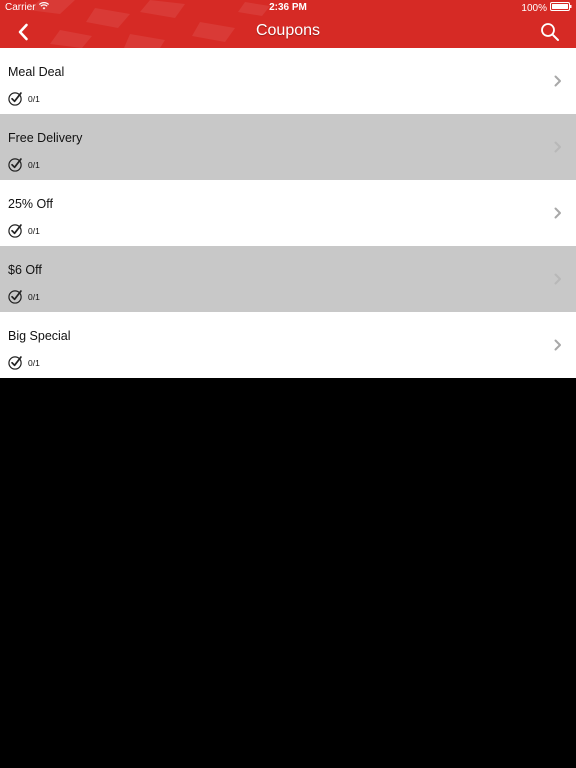 Image resolution: width=576 pixels, height=768 pixels. Describe the element at coordinates (45, 138) in the screenshot. I see `coupon-title: Free Delivery` at that location.